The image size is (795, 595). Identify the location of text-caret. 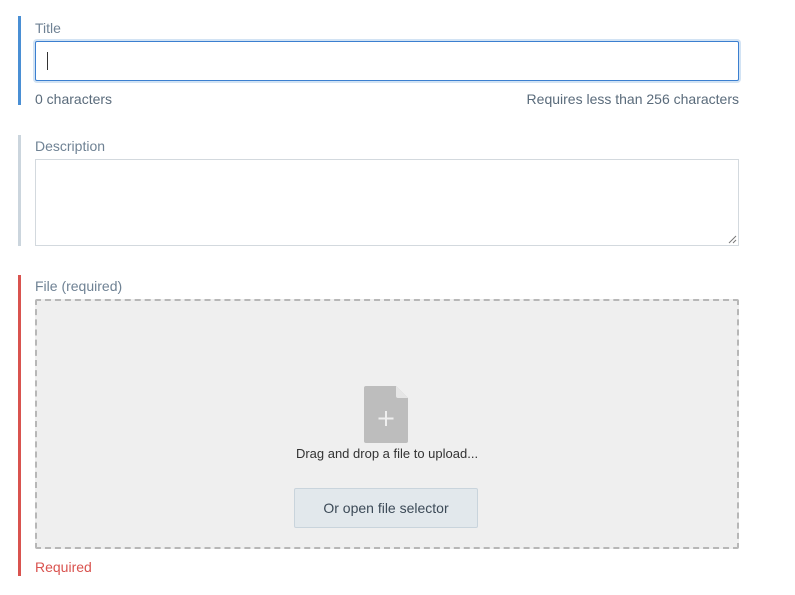
(47, 61).